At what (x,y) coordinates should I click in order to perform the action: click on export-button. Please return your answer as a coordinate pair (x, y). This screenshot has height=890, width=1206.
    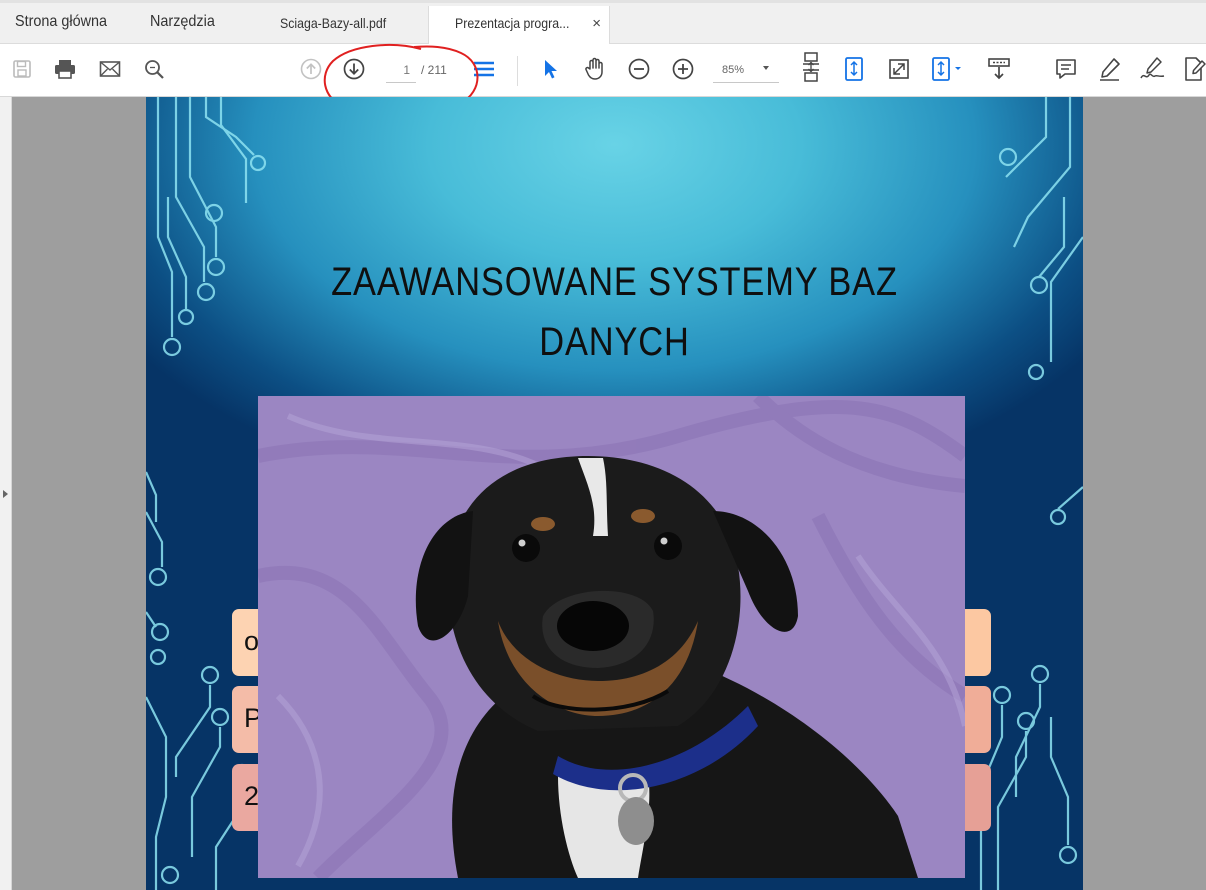
    Looking at the image, I should click on (948, 69).